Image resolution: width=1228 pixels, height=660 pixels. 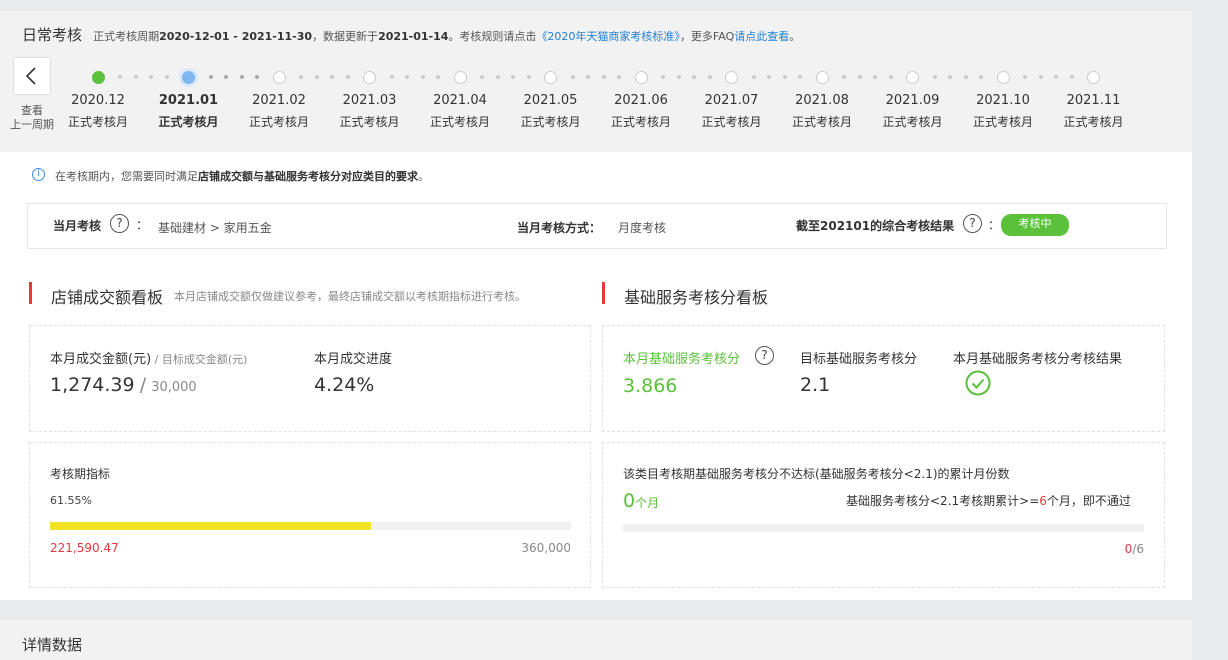 What do you see at coordinates (1003, 100) in the screenshot?
I see `timeline-month: 2021.10` at bounding box center [1003, 100].